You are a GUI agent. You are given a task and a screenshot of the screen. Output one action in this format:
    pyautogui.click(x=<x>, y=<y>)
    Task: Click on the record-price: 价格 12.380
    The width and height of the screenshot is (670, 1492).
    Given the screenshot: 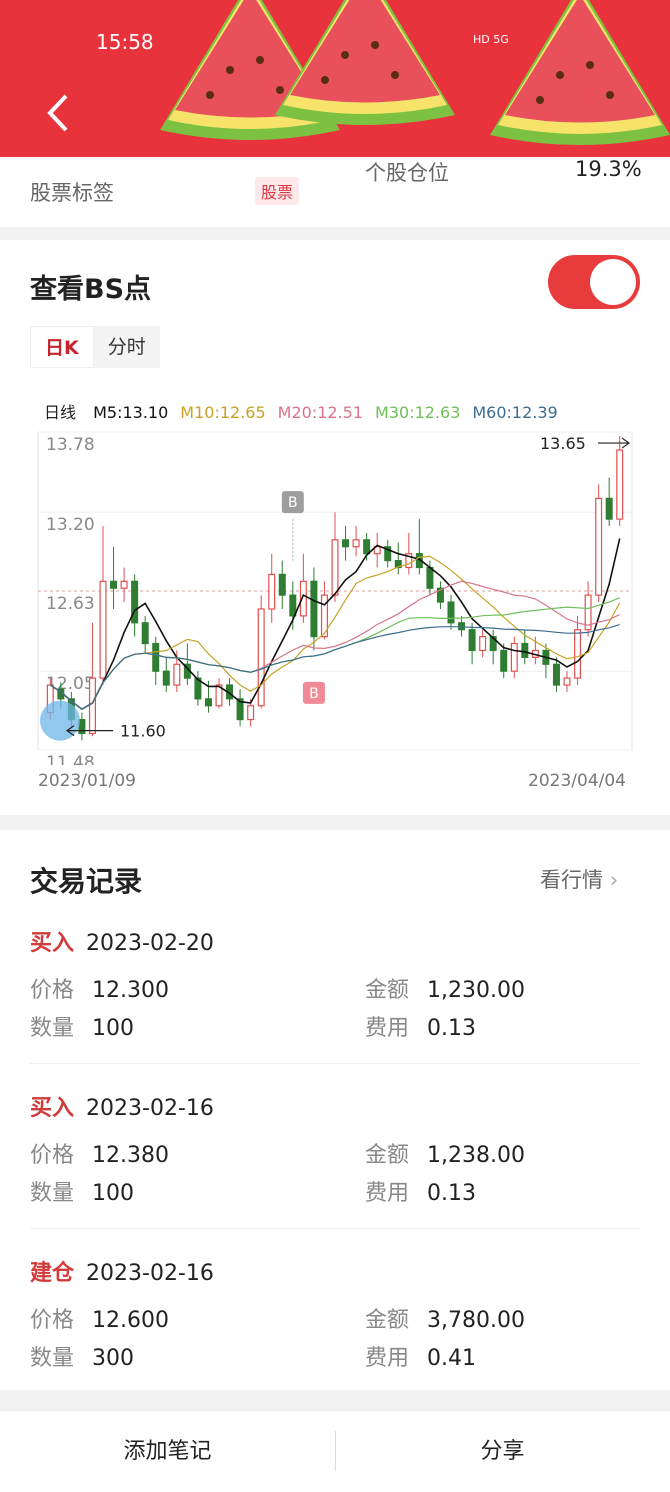 What is the action you would take?
    pyautogui.click(x=99, y=1153)
    